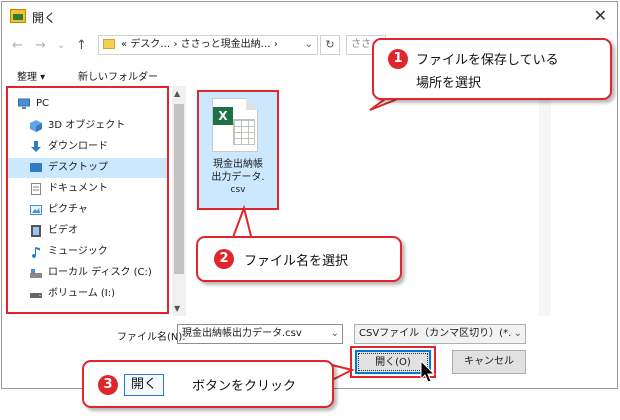 The image size is (620, 420). Describe the element at coordinates (296, 261) in the screenshot. I see `callout-2-text: ファイル名を選択` at that location.